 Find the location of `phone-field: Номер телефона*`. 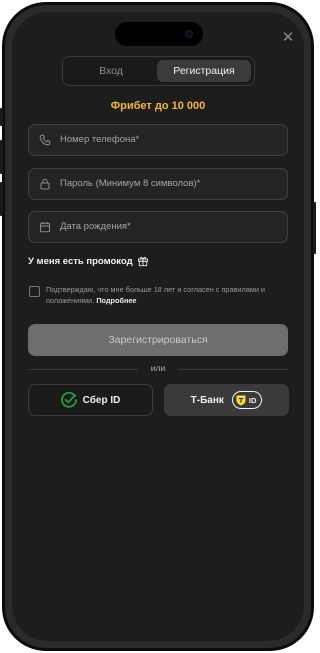

phone-field: Номер телефона* is located at coordinates (158, 140).